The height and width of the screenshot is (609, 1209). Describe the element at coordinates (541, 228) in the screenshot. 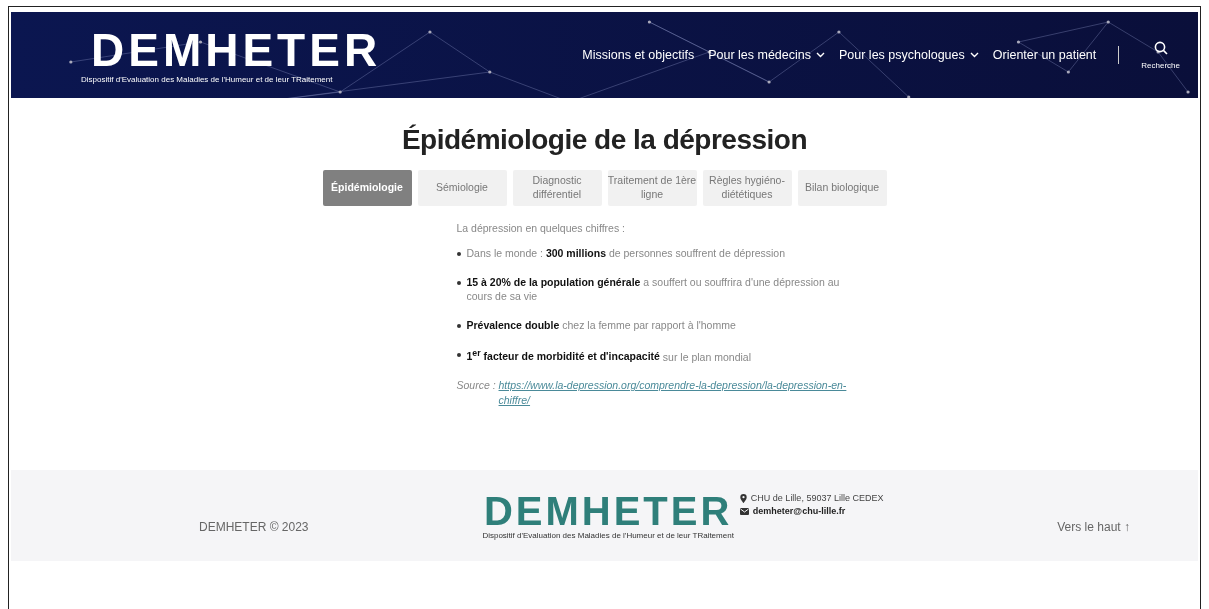

I see `intro-text: La dépression en quelques chiffres :` at that location.